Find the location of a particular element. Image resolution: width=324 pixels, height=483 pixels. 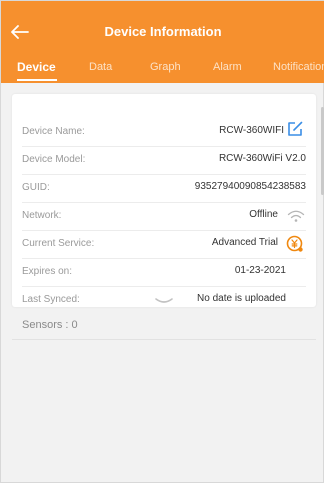

service-coin-icon is located at coordinates (294, 243).